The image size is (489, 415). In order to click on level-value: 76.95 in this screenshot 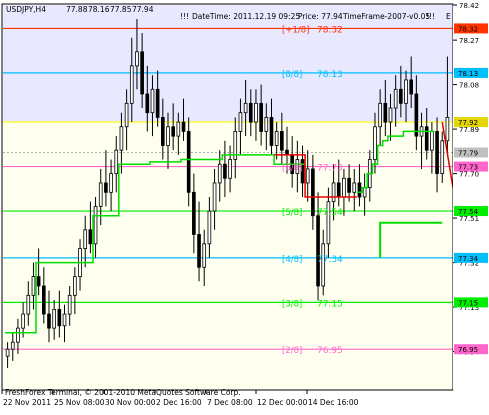, I will do `click(330, 351)`.